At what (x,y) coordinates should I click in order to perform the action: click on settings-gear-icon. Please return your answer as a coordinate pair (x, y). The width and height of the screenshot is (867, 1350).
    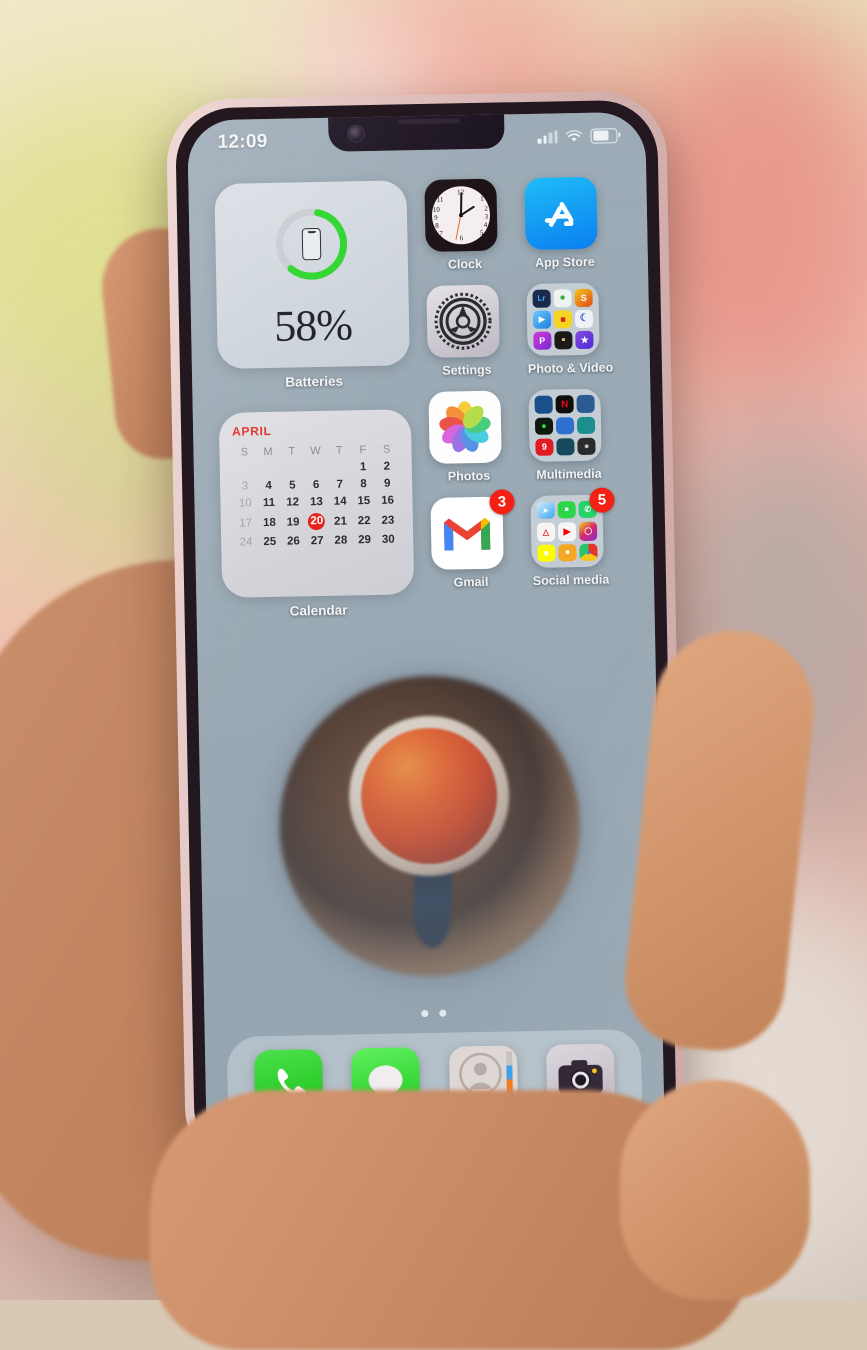
    Looking at the image, I should click on (463, 321).